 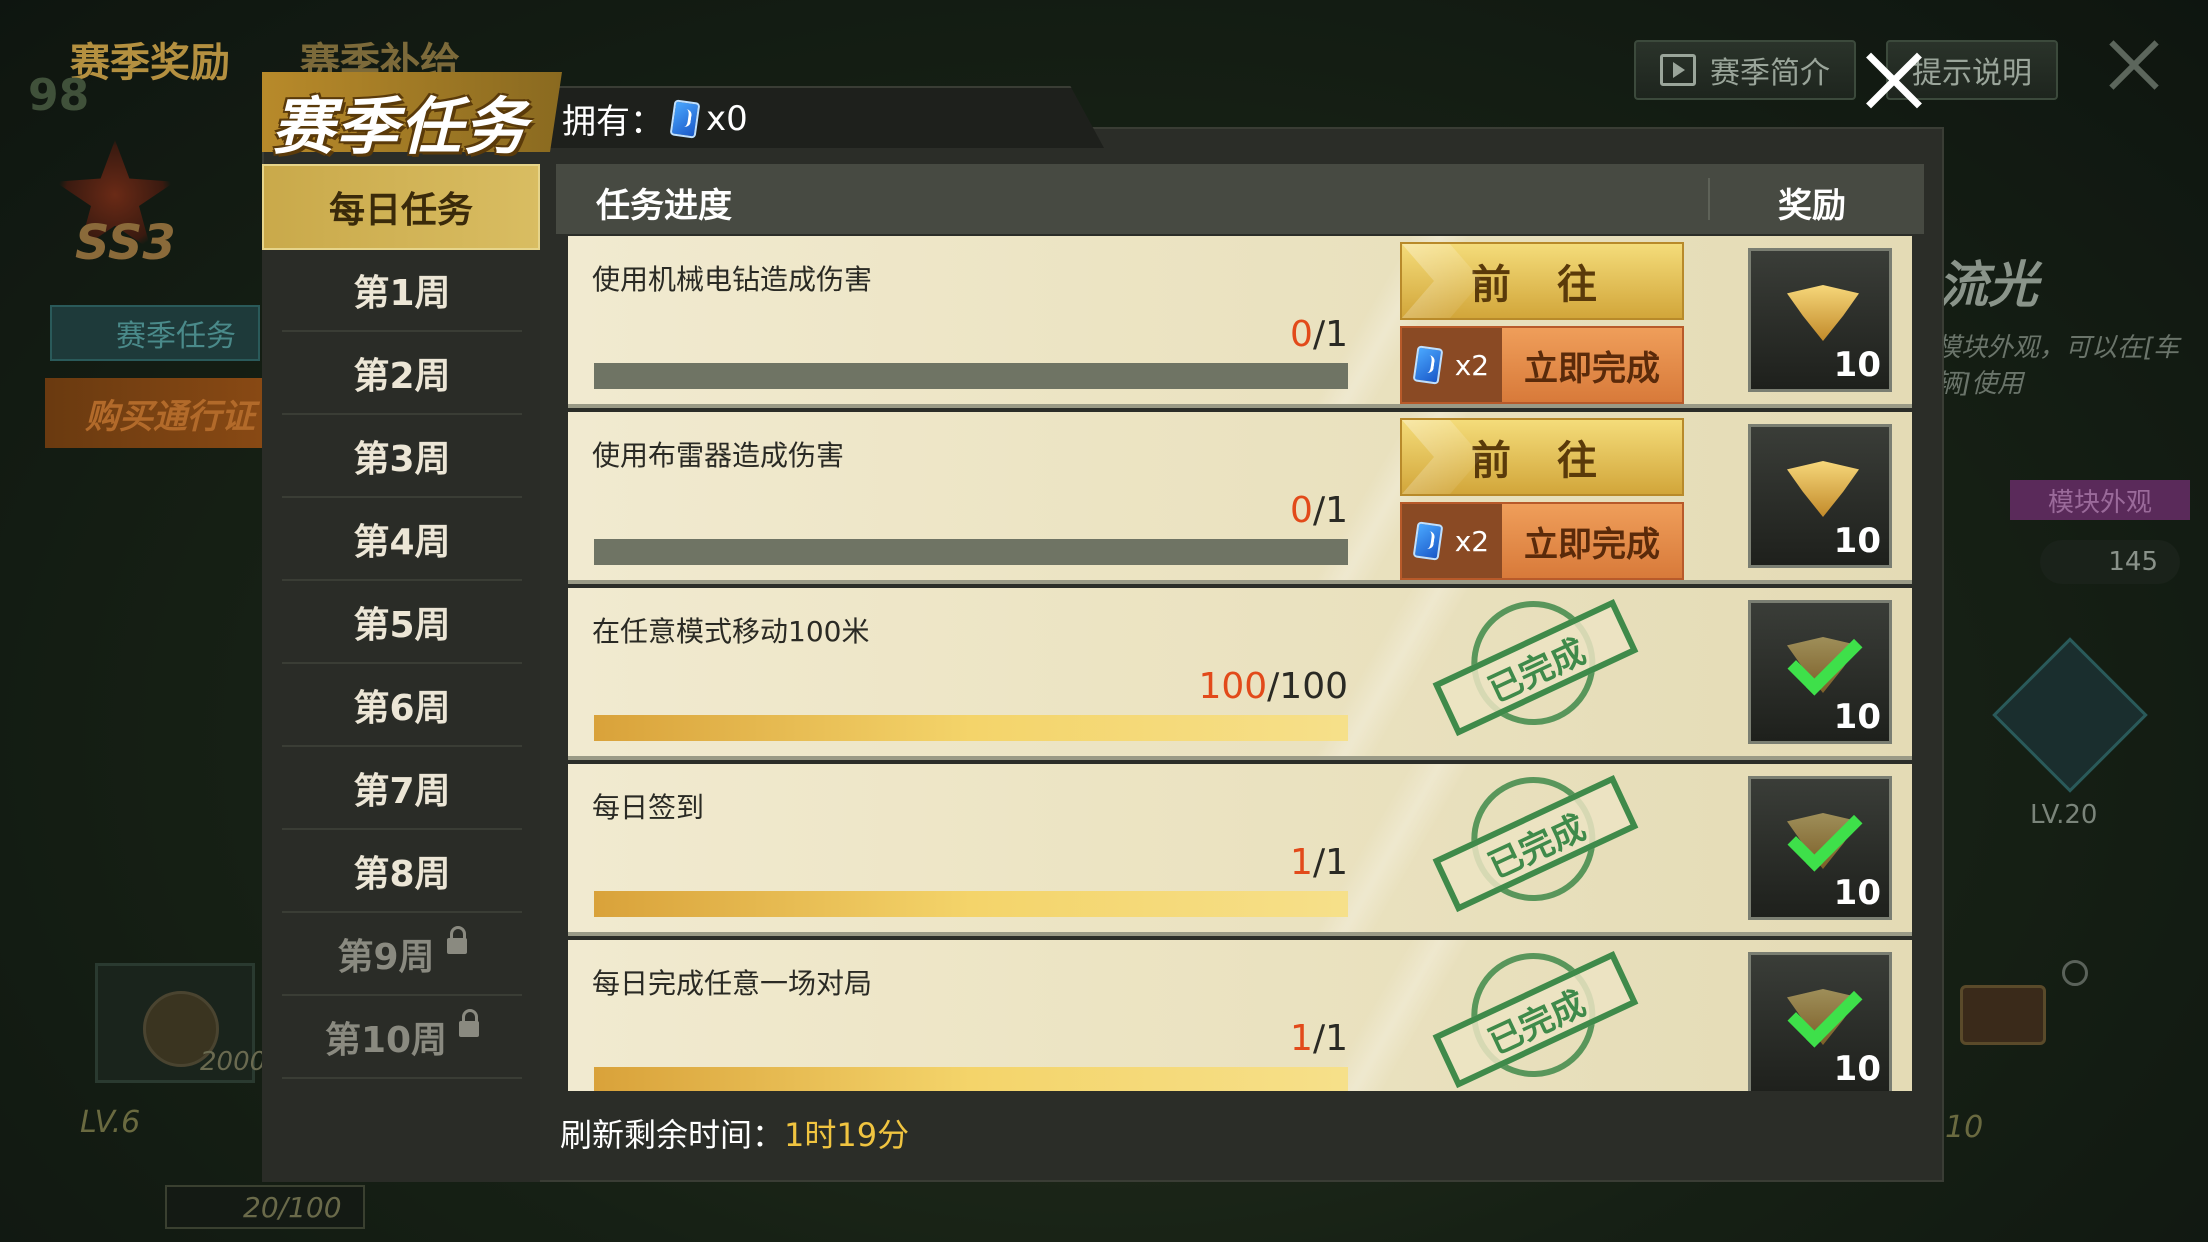 I want to click on sidebar-item-7: 第7周, so click(x=402, y=789).